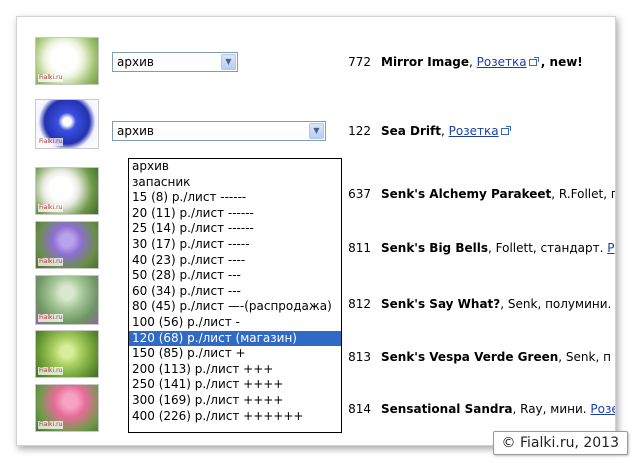 This screenshot has height=463, width=640. I want to click on dropdown-option: 300 (169) р./лист ++++, so click(235, 401).